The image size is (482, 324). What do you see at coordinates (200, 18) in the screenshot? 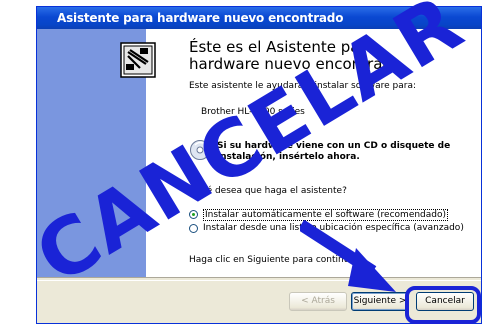
I see `window-title: Asistente para hardware nuevo encontrado` at bounding box center [200, 18].